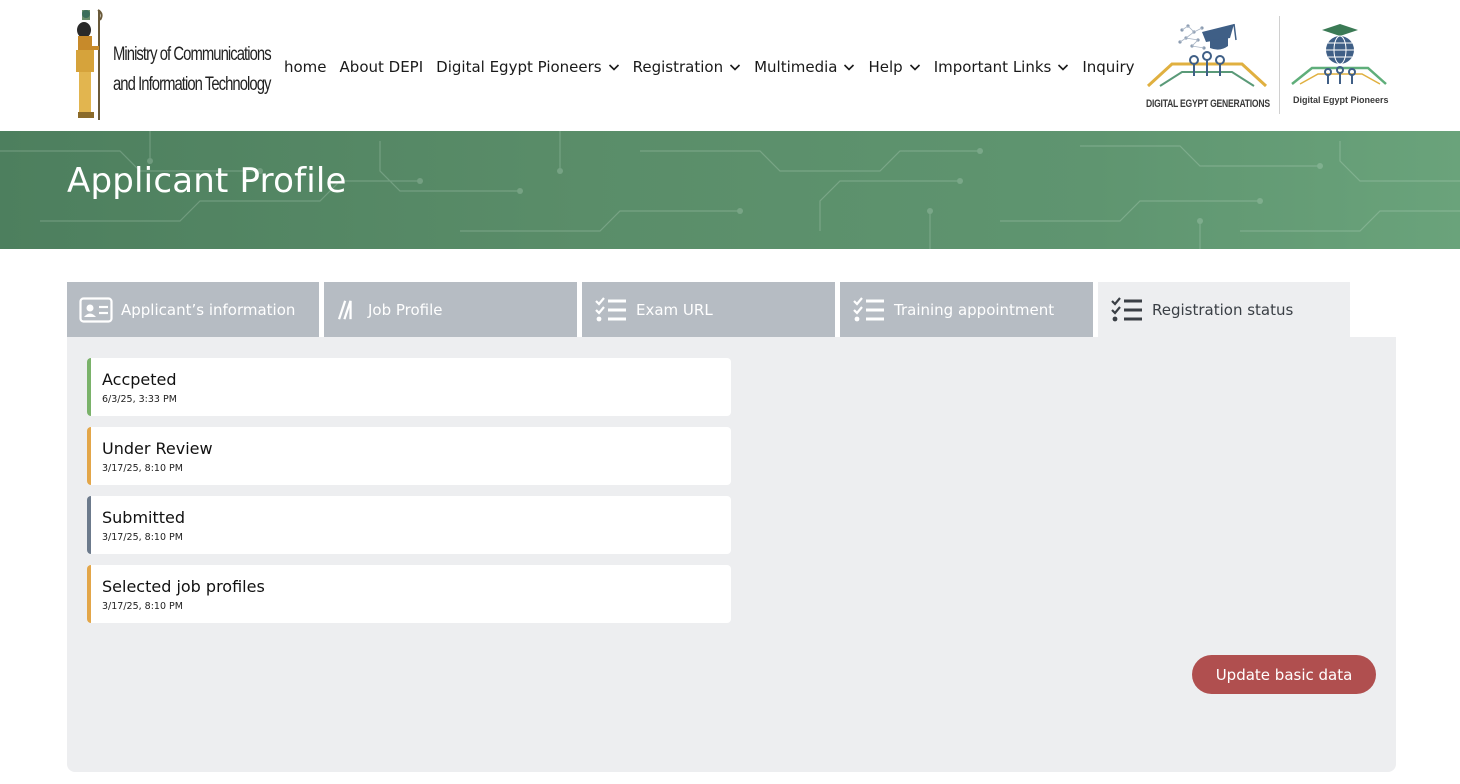 The image size is (1460, 784). I want to click on pharaoh-figure-icon, so click(89, 64).